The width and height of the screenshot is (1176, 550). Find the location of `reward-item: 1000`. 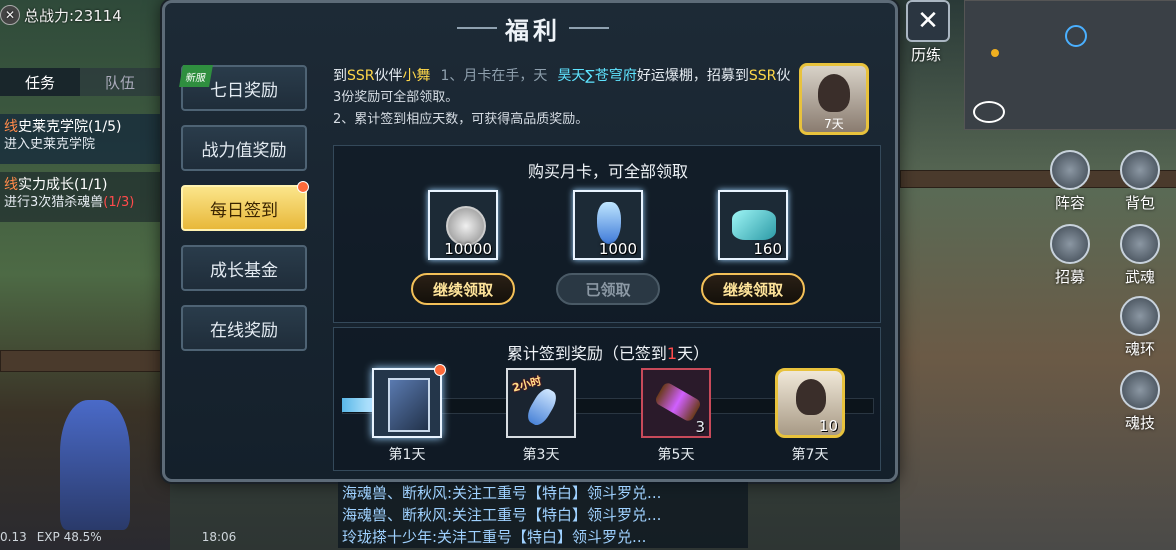

reward-item: 1000 is located at coordinates (608, 225).